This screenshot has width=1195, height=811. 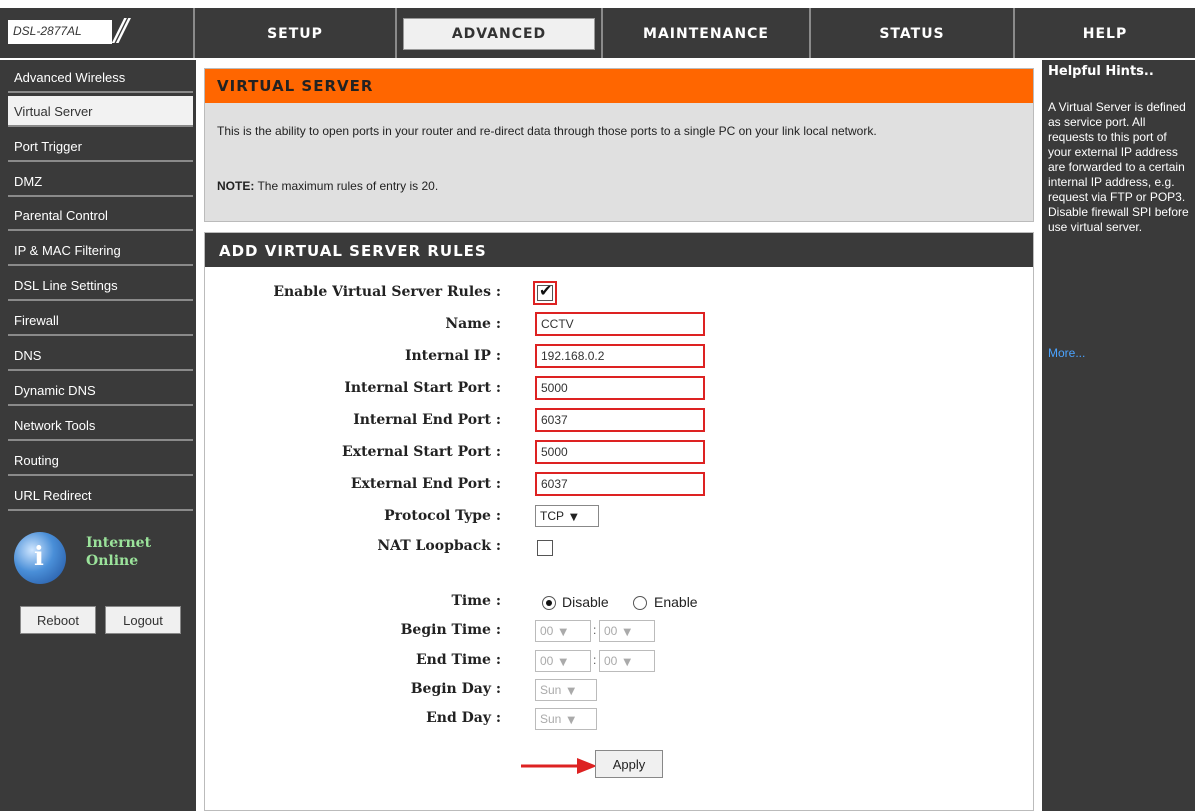 What do you see at coordinates (112, 561) in the screenshot?
I see `status-line-online: Online` at bounding box center [112, 561].